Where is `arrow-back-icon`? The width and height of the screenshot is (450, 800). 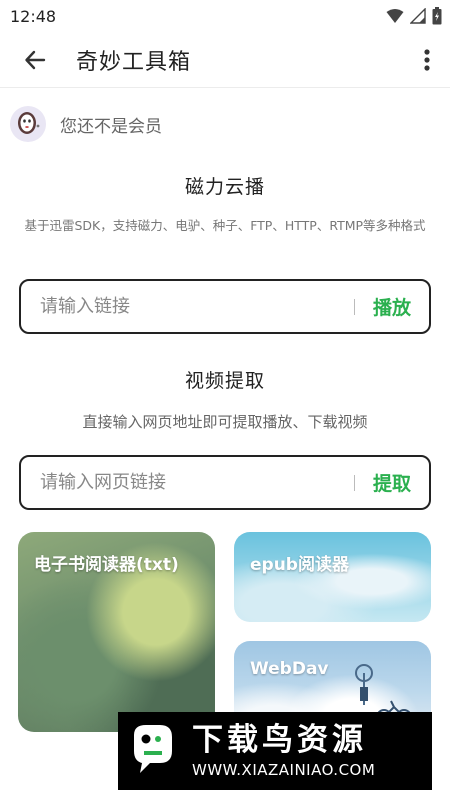 arrow-back-icon is located at coordinates (35, 59).